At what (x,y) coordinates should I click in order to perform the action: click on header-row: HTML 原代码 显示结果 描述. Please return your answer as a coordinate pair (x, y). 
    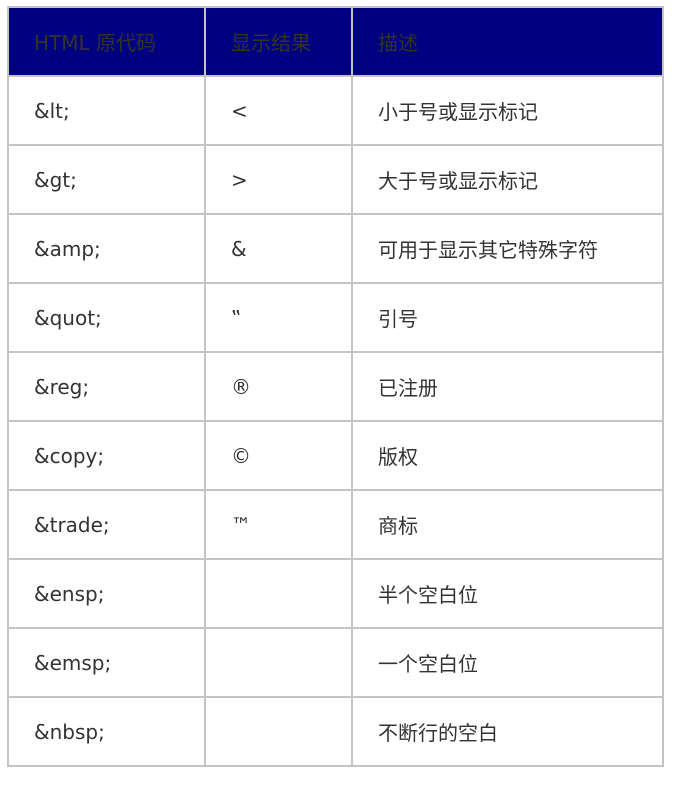
    Looking at the image, I should click on (335, 41).